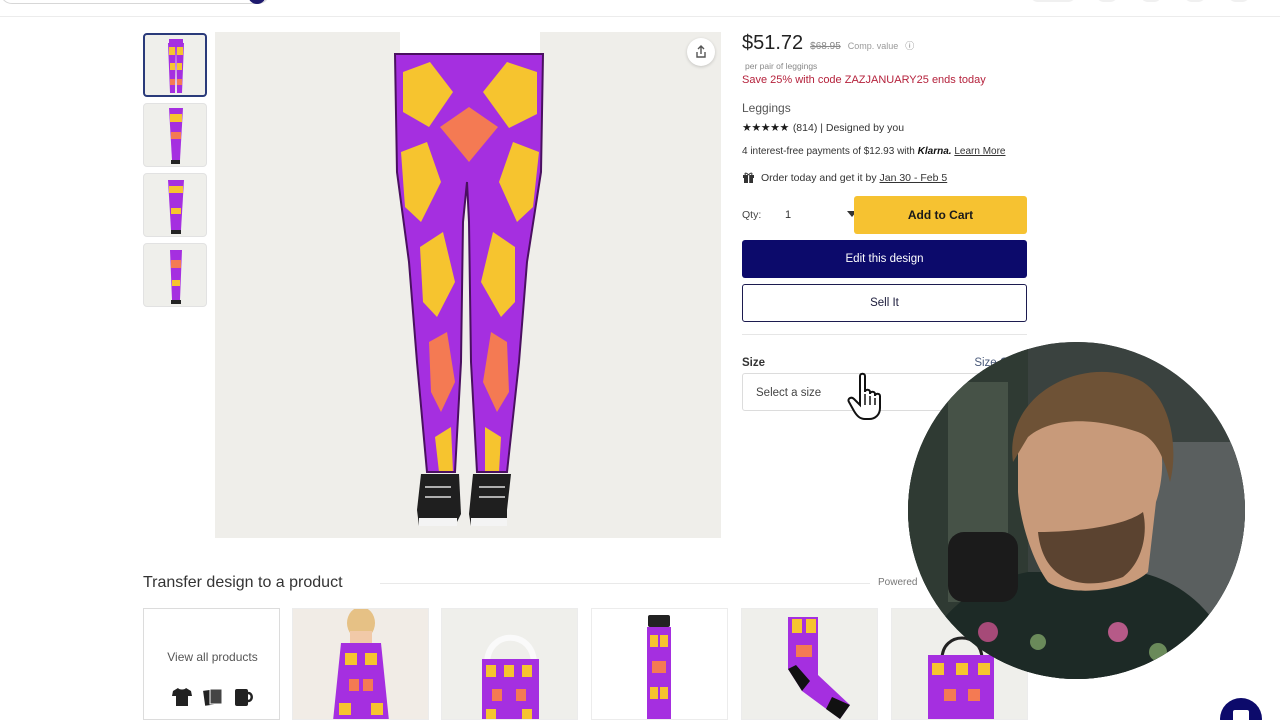  I want to click on comp-price: $68.95, so click(825, 46).